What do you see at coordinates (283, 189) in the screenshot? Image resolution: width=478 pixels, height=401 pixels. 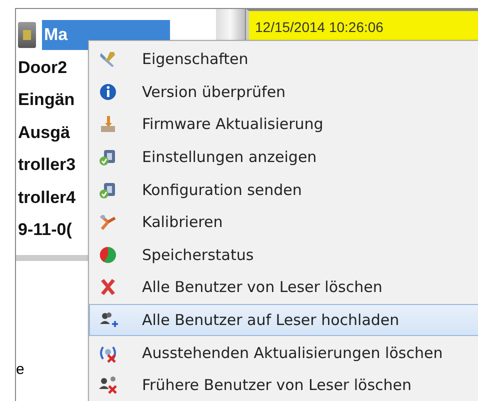 I see `menu-item: Konfiguration senden` at bounding box center [283, 189].